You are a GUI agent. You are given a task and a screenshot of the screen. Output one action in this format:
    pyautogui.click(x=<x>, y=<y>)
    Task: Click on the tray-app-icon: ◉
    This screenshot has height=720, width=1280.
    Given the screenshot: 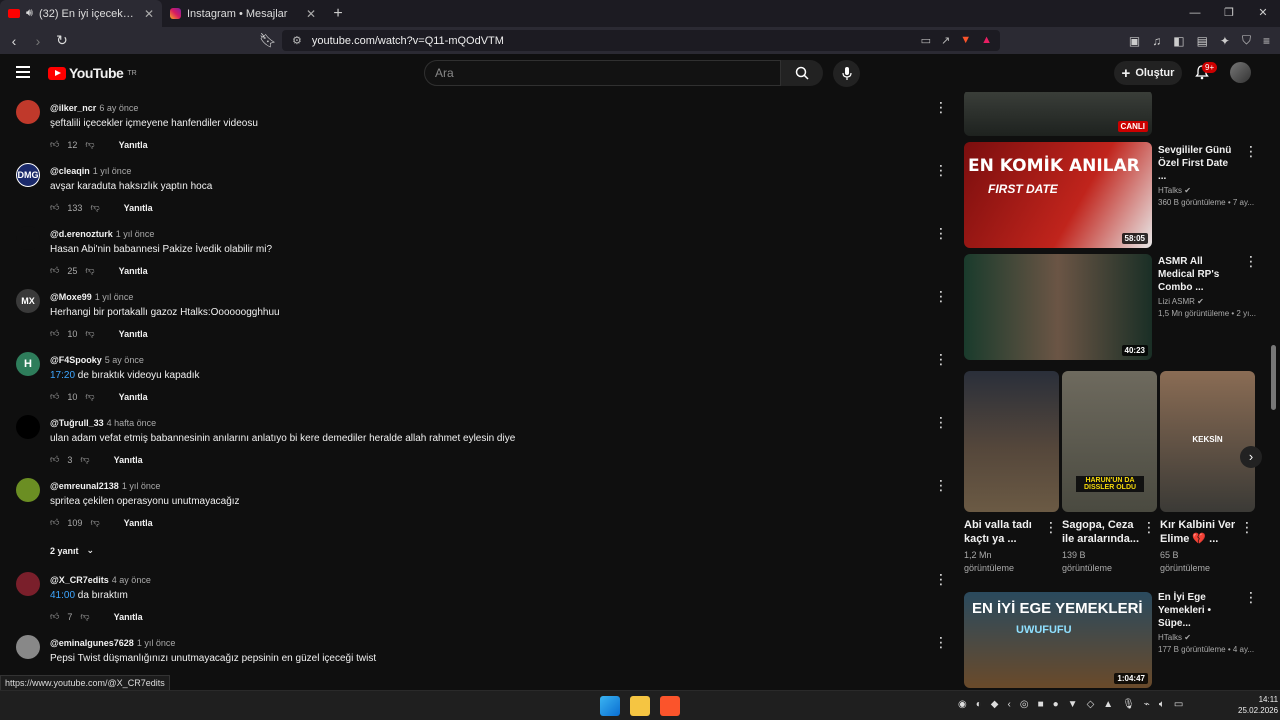 What is the action you would take?
    pyautogui.click(x=962, y=704)
    